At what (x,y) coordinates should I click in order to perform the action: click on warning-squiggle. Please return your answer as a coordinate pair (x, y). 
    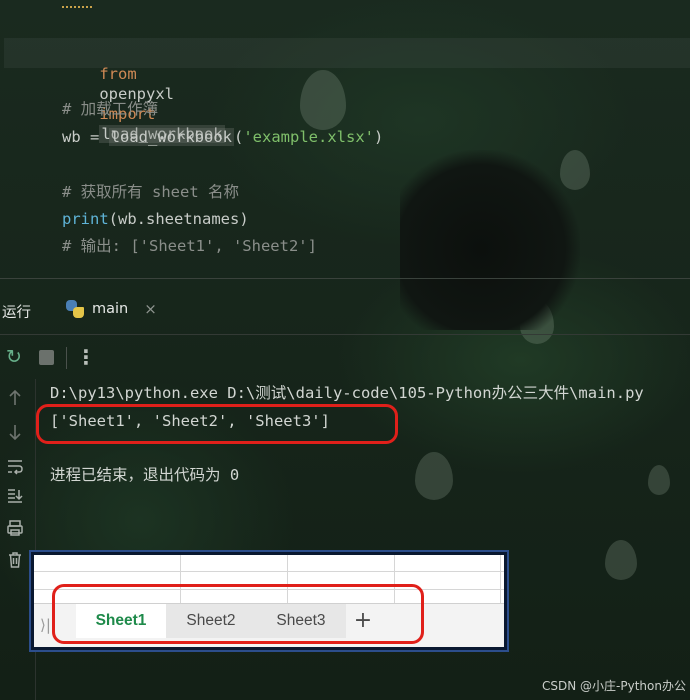
    Looking at the image, I should click on (77, 6).